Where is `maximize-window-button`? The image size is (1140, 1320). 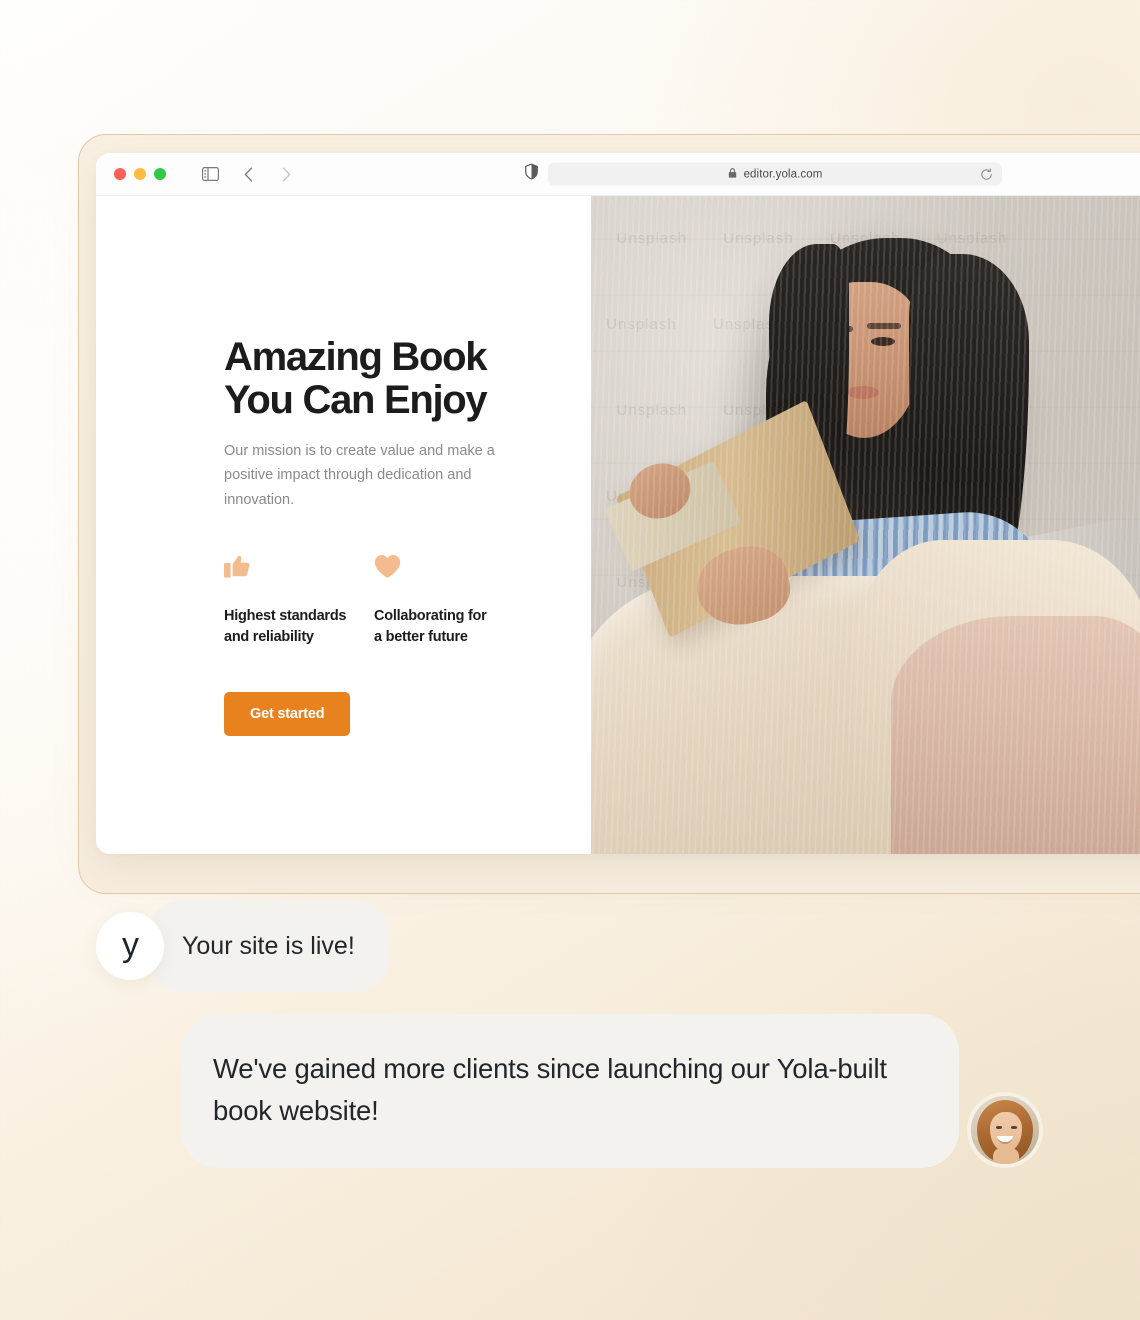
maximize-window-button is located at coordinates (160, 174).